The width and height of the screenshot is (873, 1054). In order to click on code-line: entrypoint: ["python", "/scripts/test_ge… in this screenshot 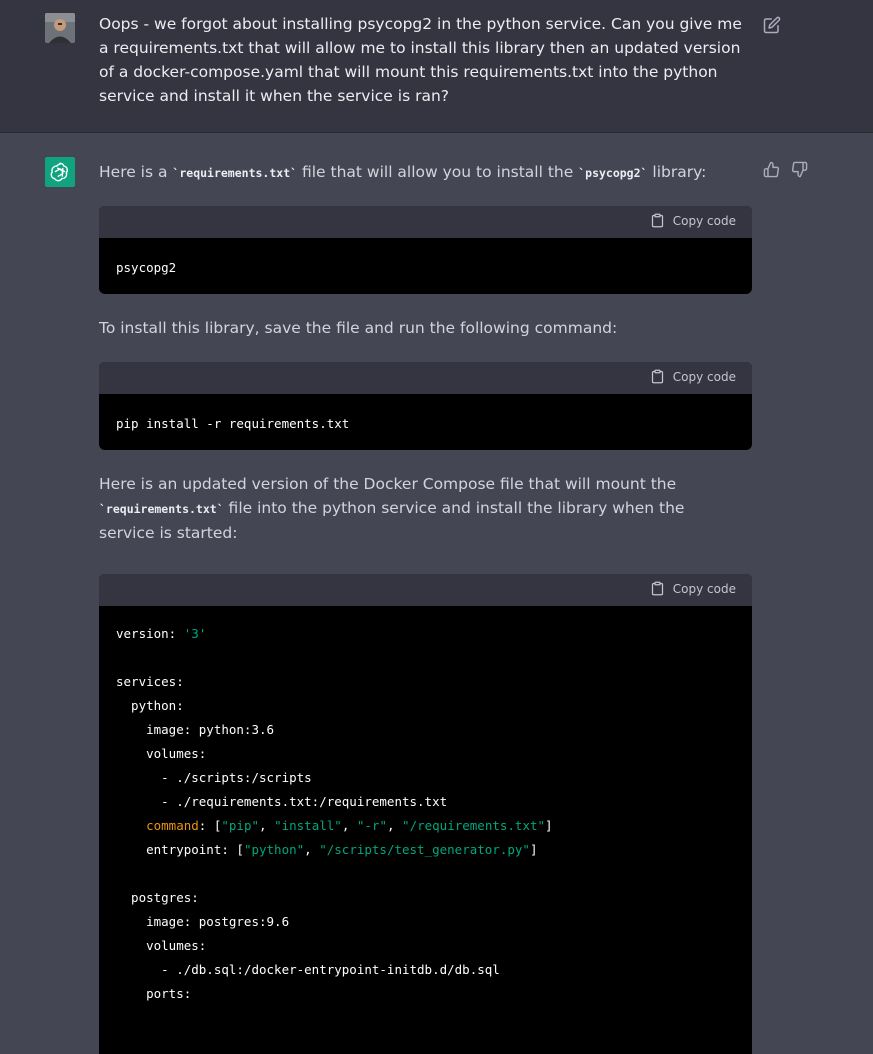, I will do `click(425, 850)`.